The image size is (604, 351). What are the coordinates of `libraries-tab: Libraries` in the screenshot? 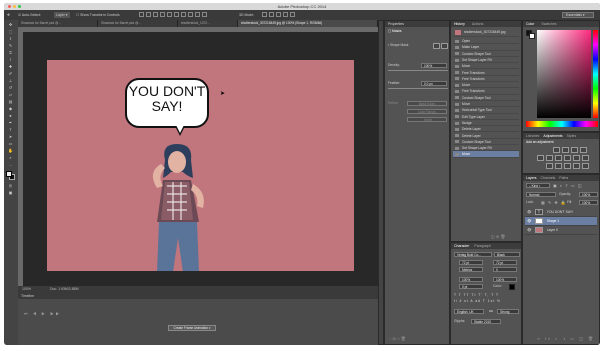 It's located at (532, 136).